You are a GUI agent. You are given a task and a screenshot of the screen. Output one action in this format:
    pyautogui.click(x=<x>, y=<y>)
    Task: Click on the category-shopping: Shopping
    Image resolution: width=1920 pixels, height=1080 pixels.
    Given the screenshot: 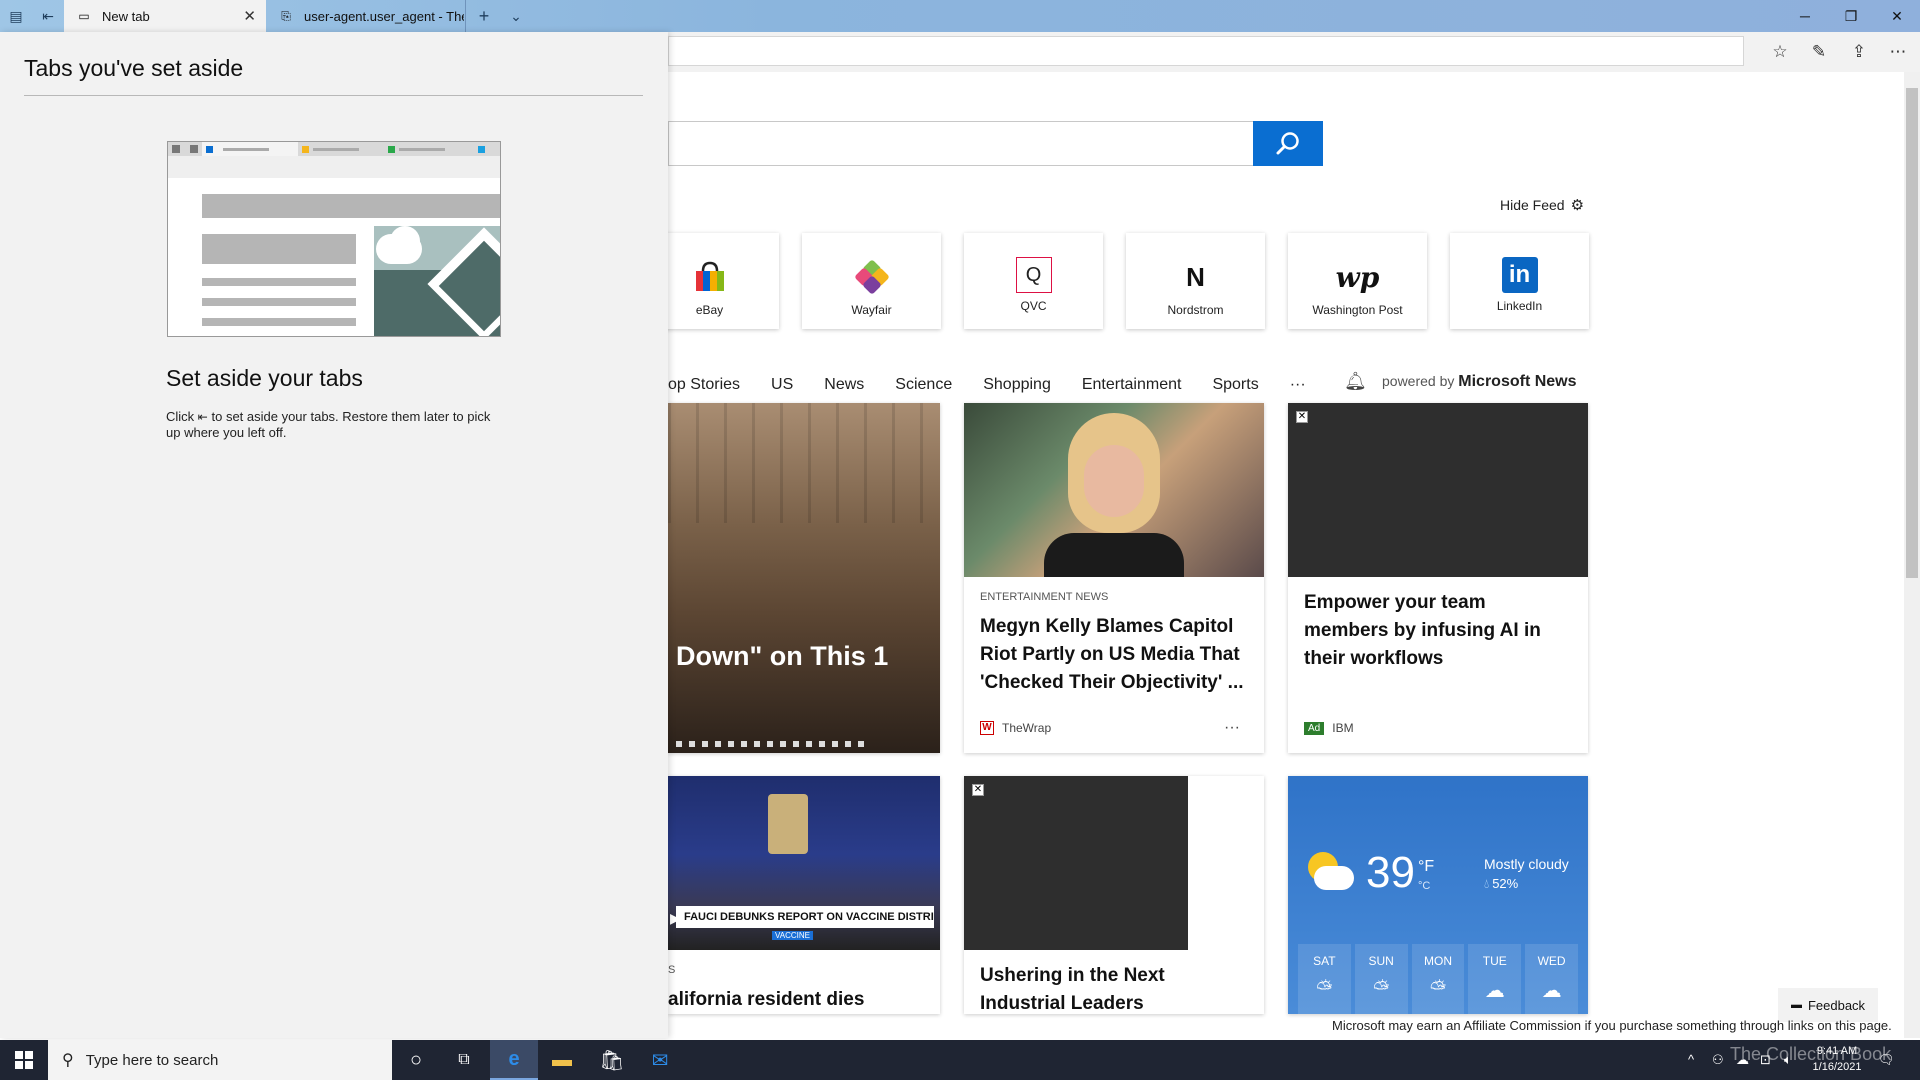 What is the action you would take?
    pyautogui.click(x=1017, y=385)
    